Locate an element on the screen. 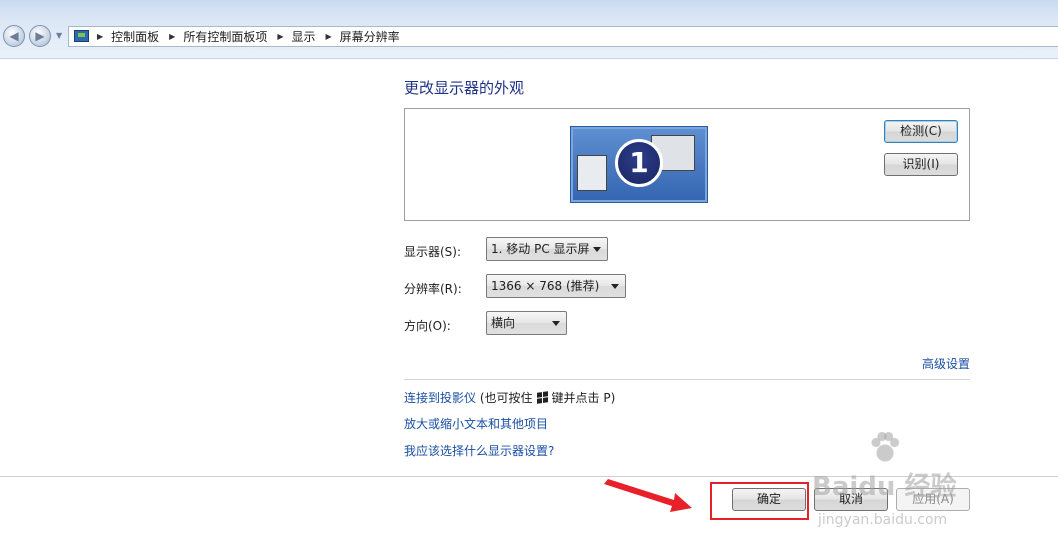 The width and height of the screenshot is (1058, 554). paw-logo-icon is located at coordinates (885, 447).